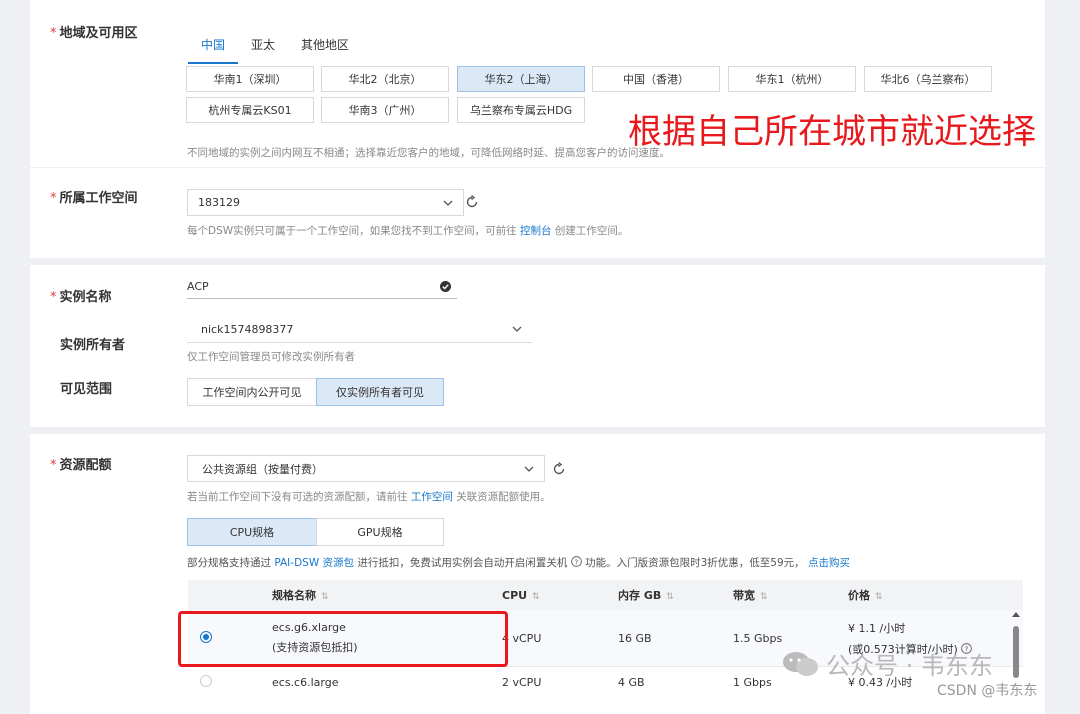 The height and width of the screenshot is (714, 1080). I want to click on instance-owner-select: nick1574898377, so click(359, 329).